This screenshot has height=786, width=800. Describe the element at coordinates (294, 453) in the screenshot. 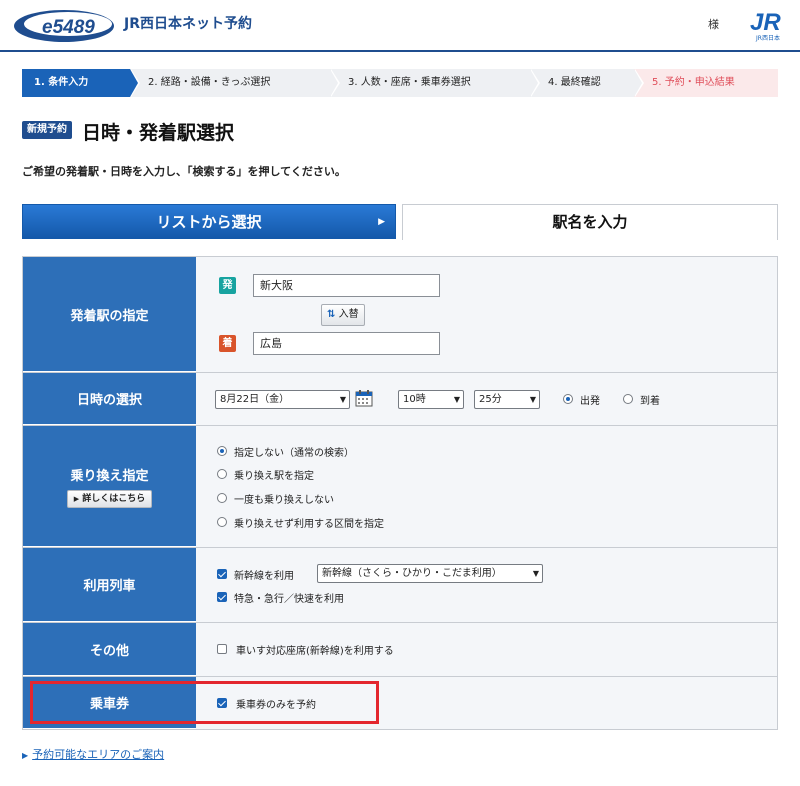

I see `transfer-option-label: 指定しない（通常の検索）` at that location.